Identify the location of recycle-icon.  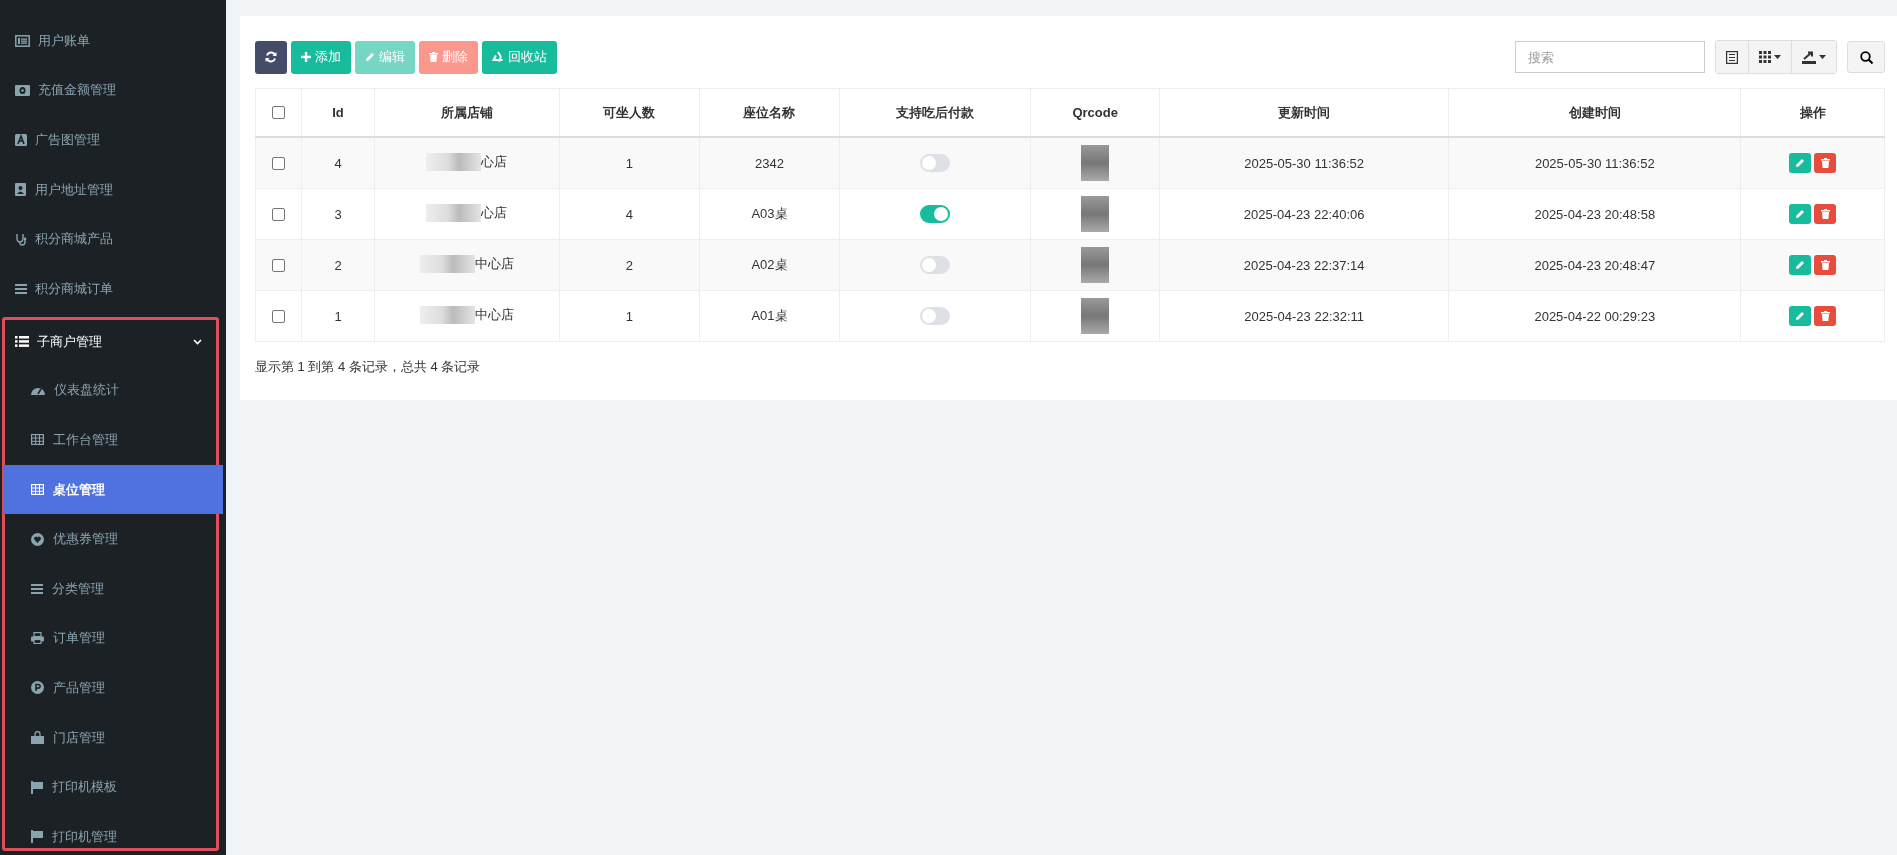
(498, 57).